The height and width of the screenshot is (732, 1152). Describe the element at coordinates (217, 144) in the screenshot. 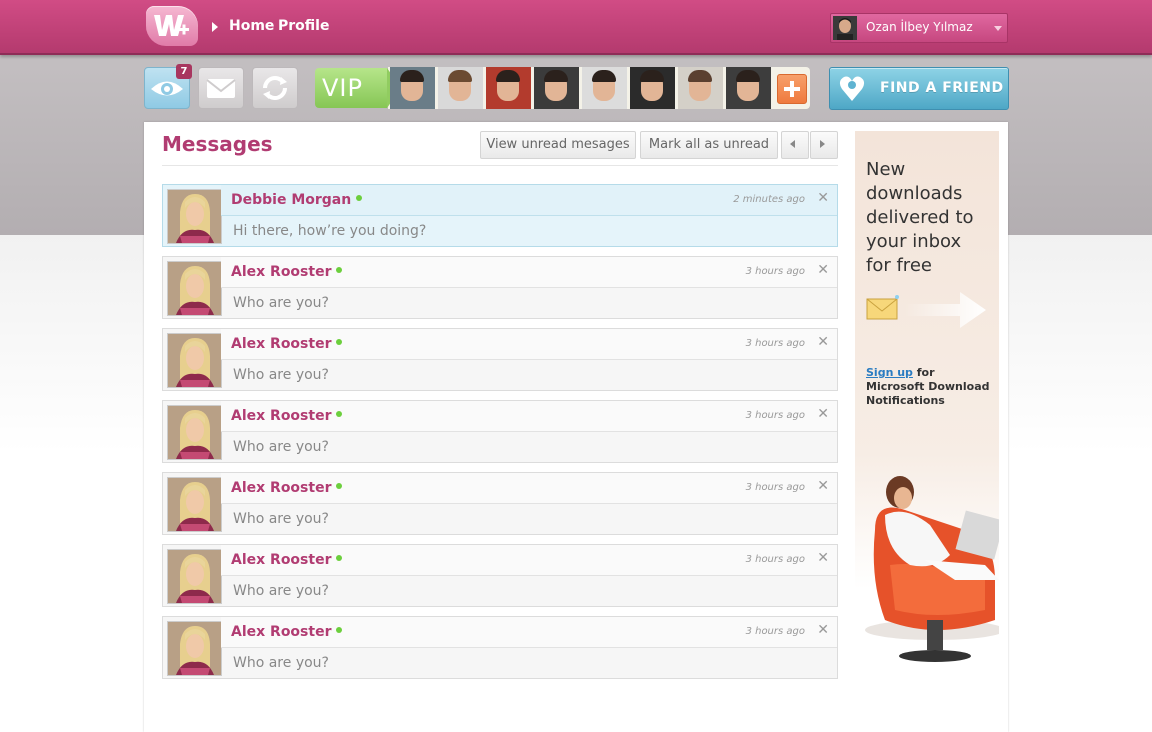

I see `page-title: Messages` at that location.